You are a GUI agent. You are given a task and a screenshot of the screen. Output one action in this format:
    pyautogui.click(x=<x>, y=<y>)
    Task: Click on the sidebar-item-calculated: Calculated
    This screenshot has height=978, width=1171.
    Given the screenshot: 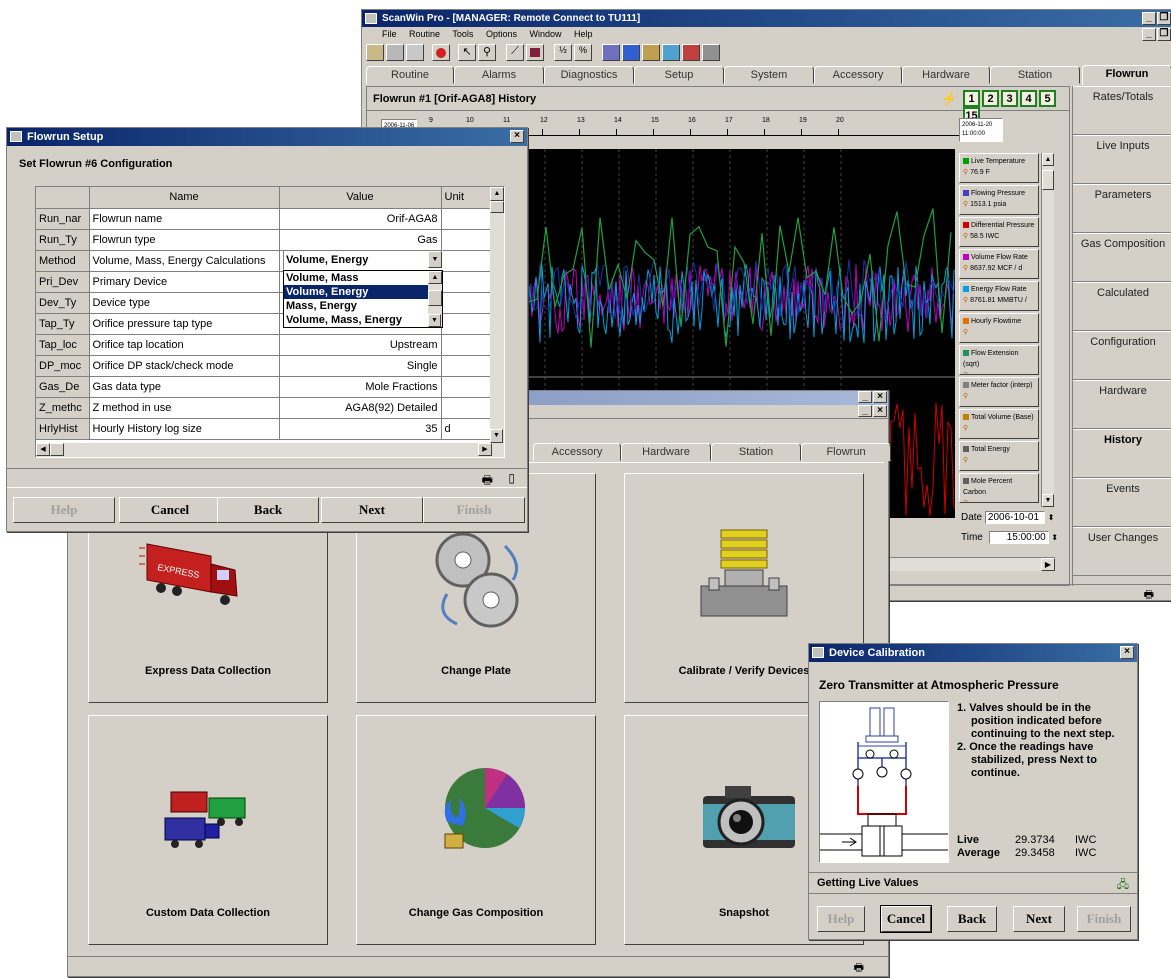 What is the action you would take?
    pyautogui.click(x=1122, y=306)
    